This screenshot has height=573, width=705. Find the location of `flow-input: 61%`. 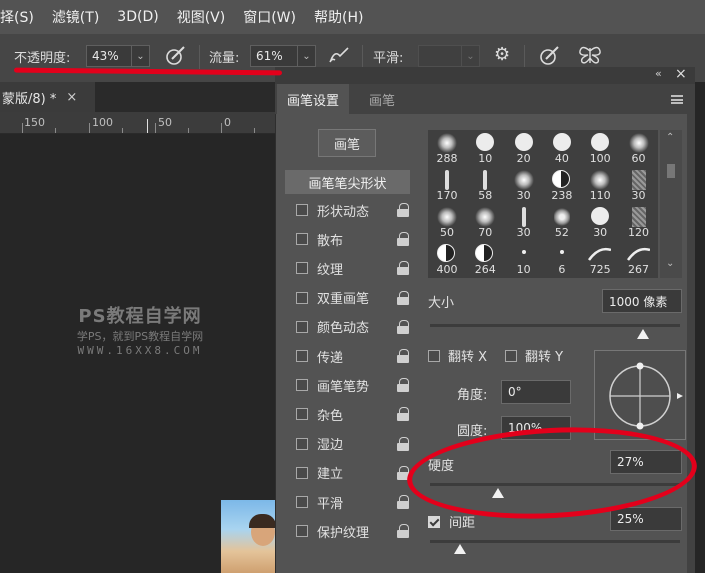

flow-input: 61% is located at coordinates (274, 56).